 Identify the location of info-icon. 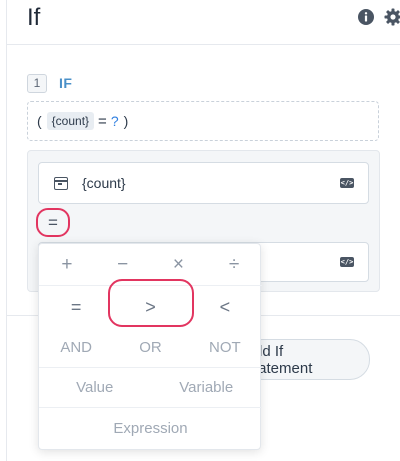
(366, 17).